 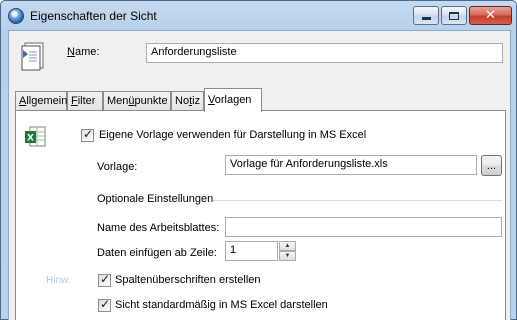 I want to click on minimize-button, so click(x=426, y=15).